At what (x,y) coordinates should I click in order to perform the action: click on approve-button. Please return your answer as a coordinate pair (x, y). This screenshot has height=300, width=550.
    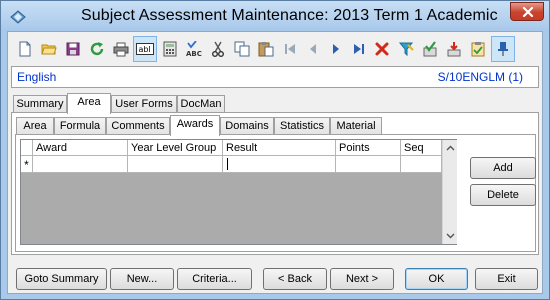
    Looking at the image, I should click on (430, 49).